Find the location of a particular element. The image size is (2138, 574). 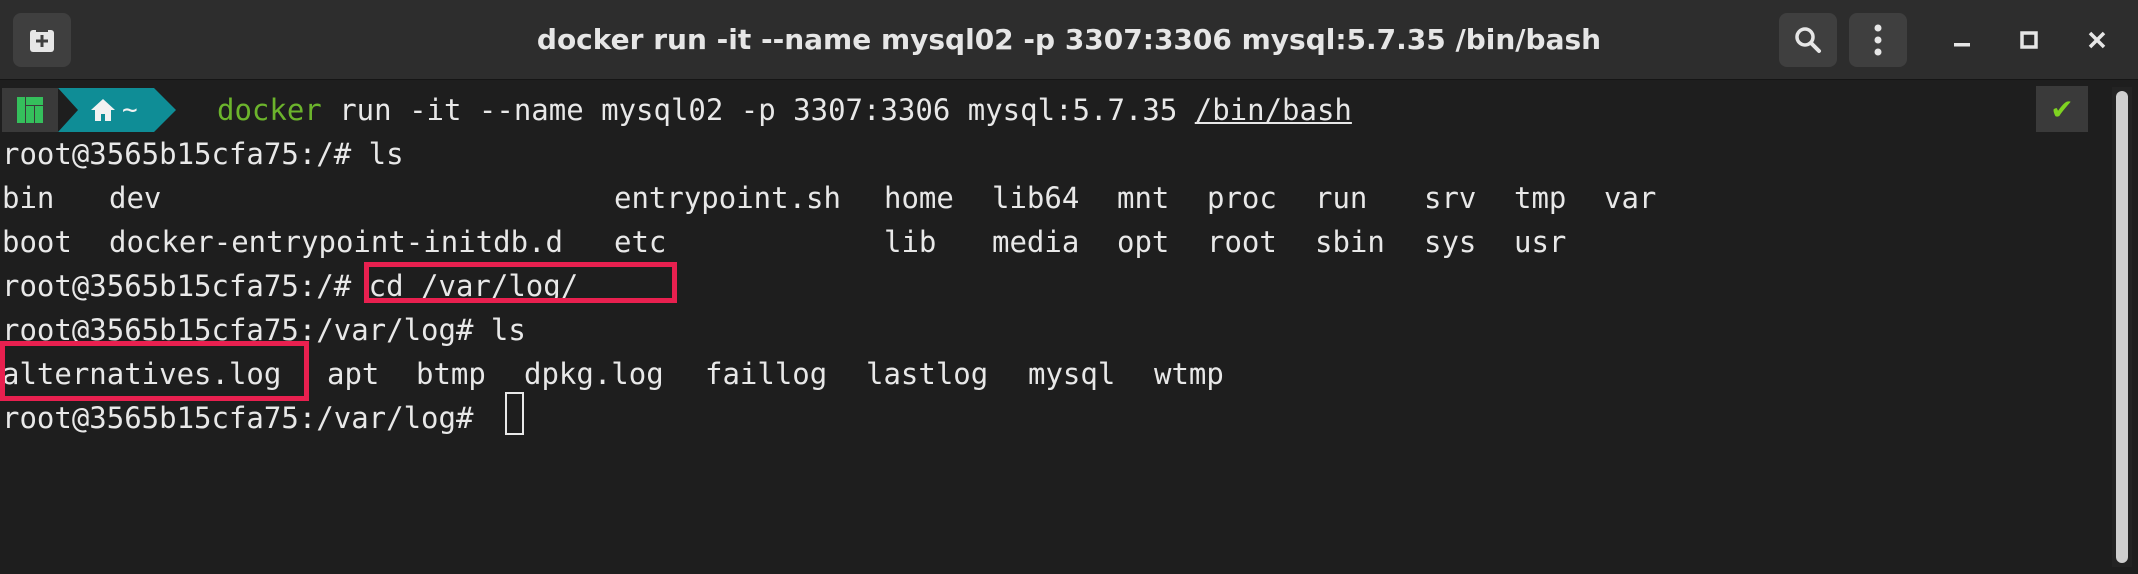

close-icon is located at coordinates (2097, 40).